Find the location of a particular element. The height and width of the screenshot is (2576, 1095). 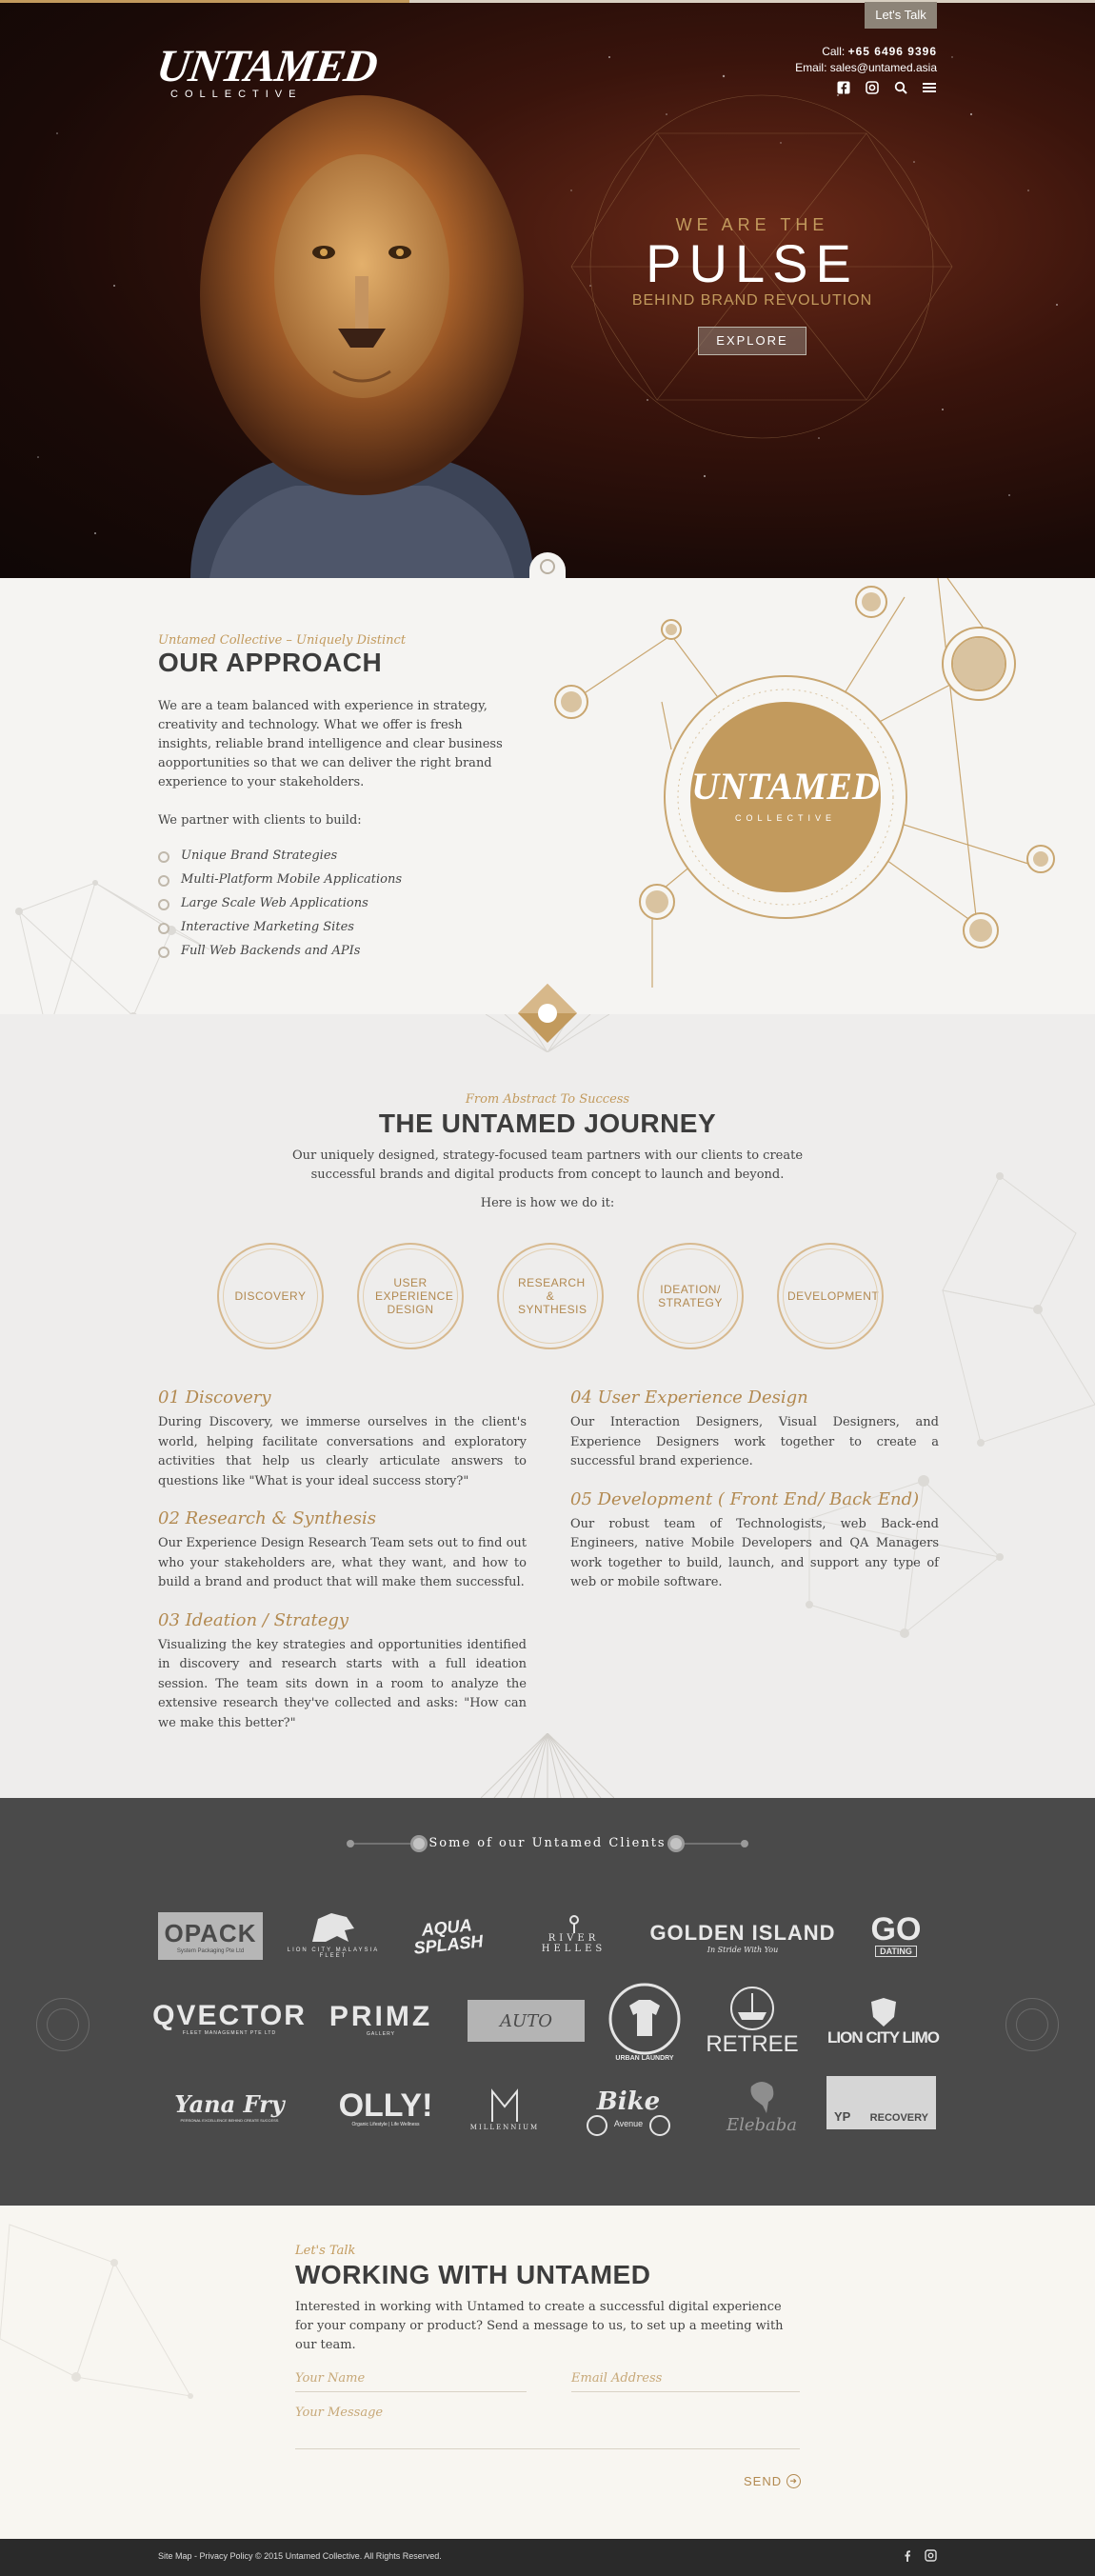

step-research-synthesis: RESEARCH & SYNTHESIS is located at coordinates (551, 1296).